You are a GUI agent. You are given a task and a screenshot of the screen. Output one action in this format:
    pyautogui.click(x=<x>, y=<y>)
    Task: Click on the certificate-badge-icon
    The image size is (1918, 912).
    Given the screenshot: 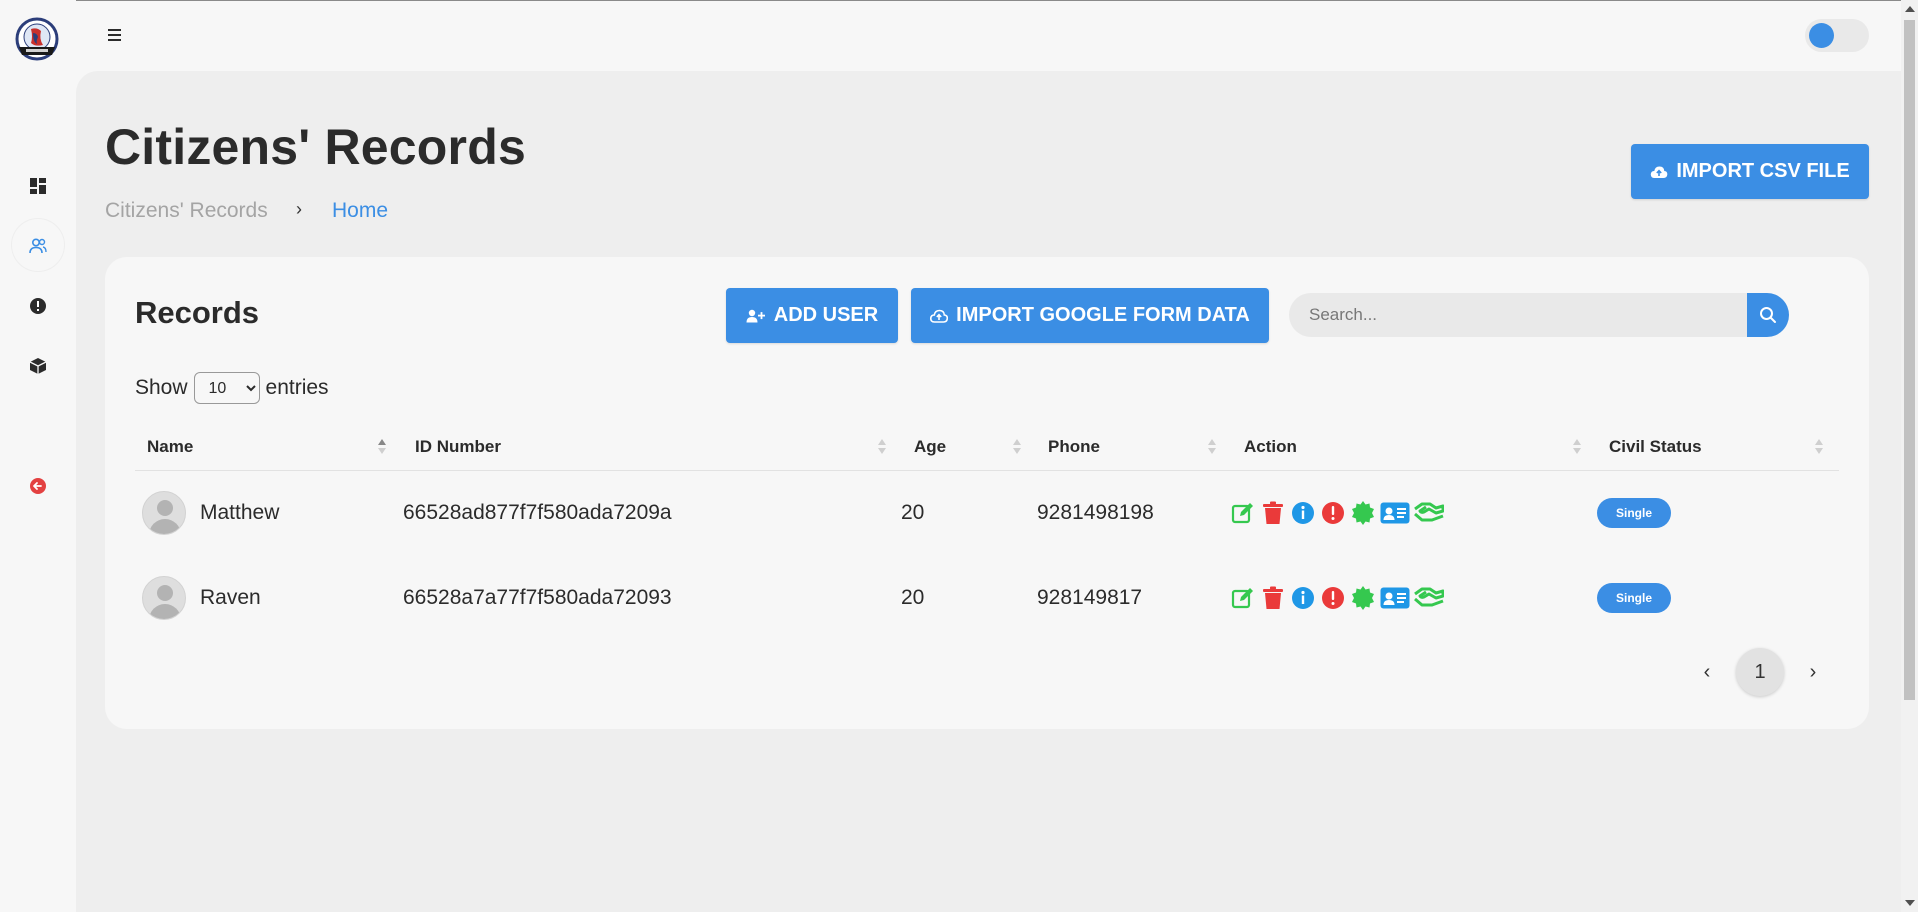 What is the action you would take?
    pyautogui.click(x=1363, y=598)
    